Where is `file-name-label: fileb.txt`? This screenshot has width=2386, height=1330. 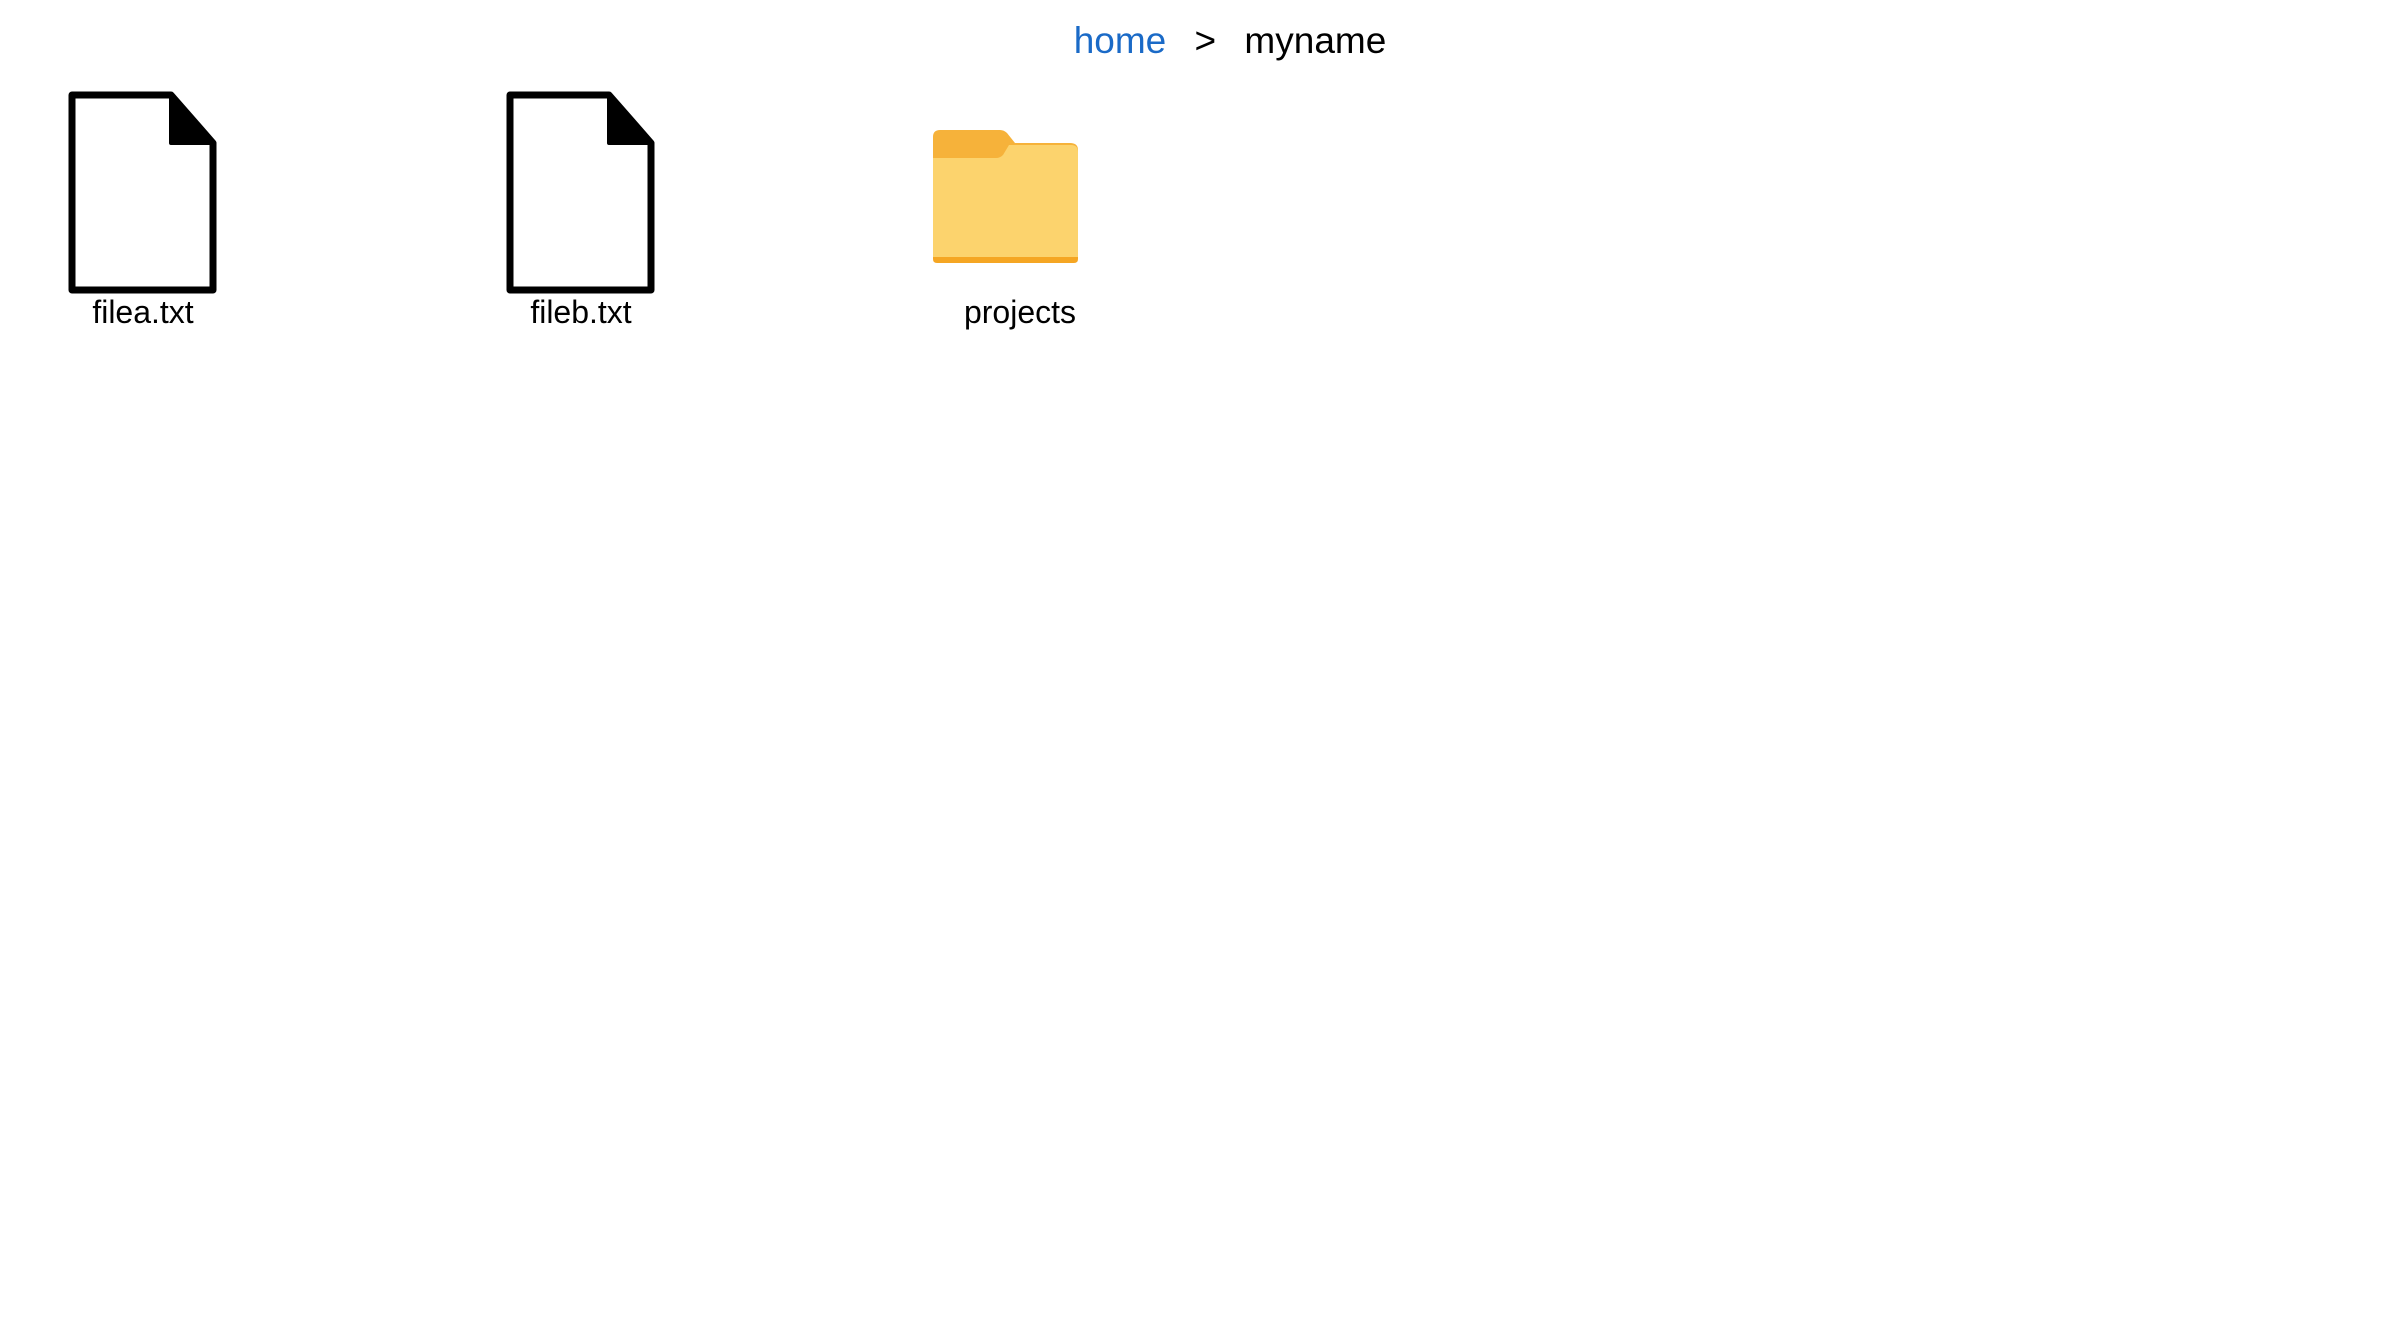
file-name-label: fileb.txt is located at coordinates (581, 312).